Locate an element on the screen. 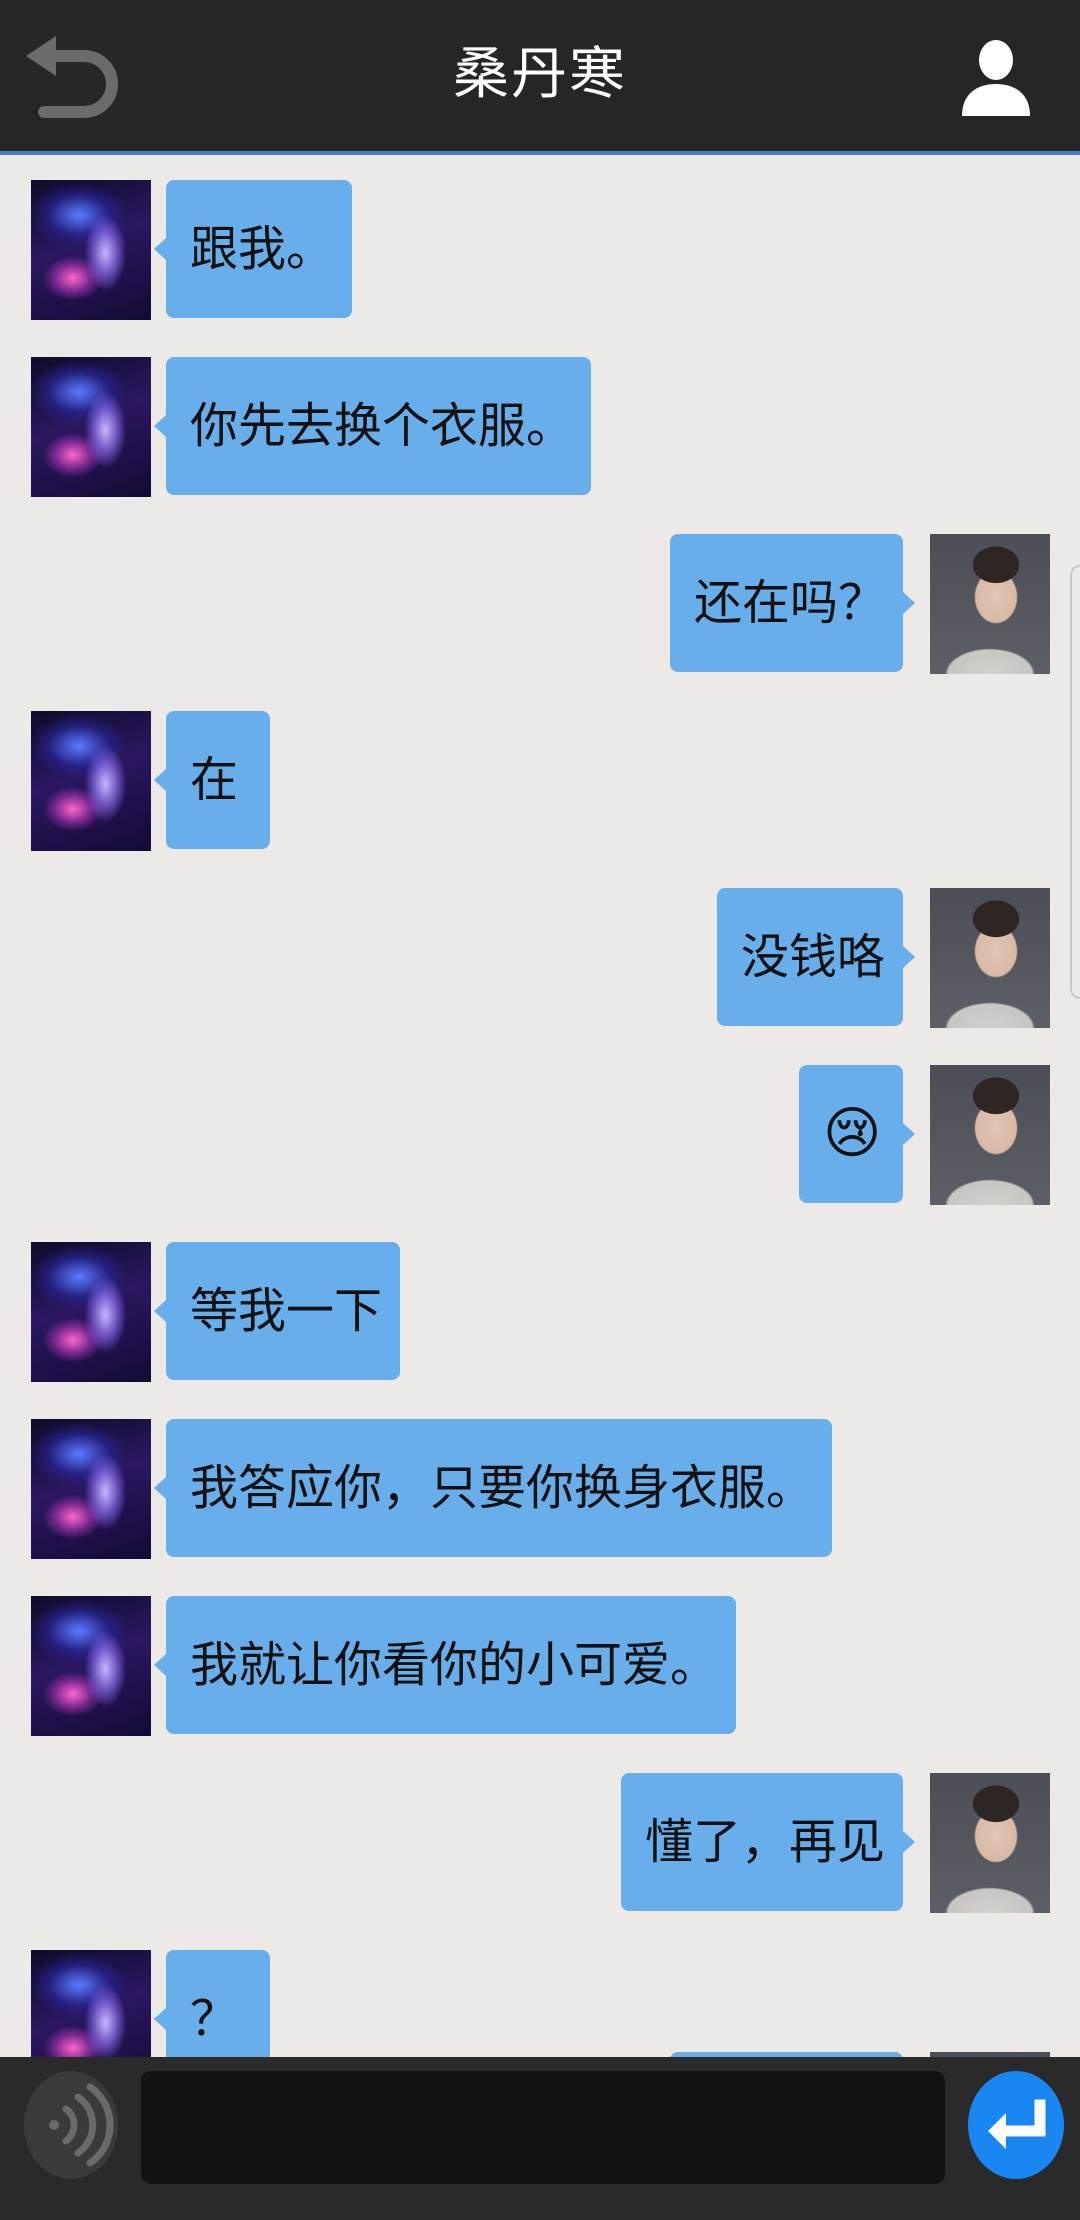 The width and height of the screenshot is (1080, 2220). chat-header: 桑丹寒 is located at coordinates (540, 77).